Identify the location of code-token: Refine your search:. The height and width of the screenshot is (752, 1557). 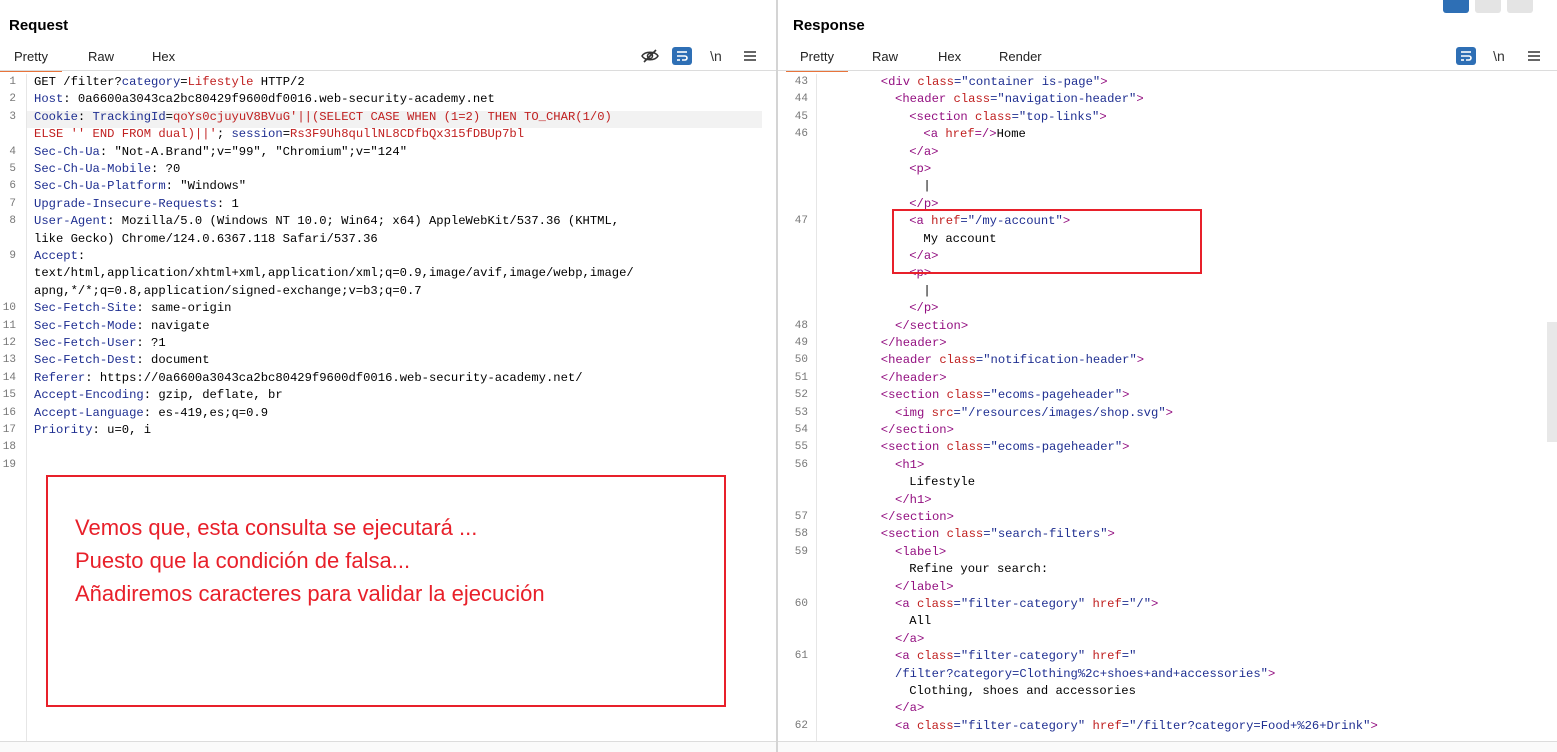
(979, 569).